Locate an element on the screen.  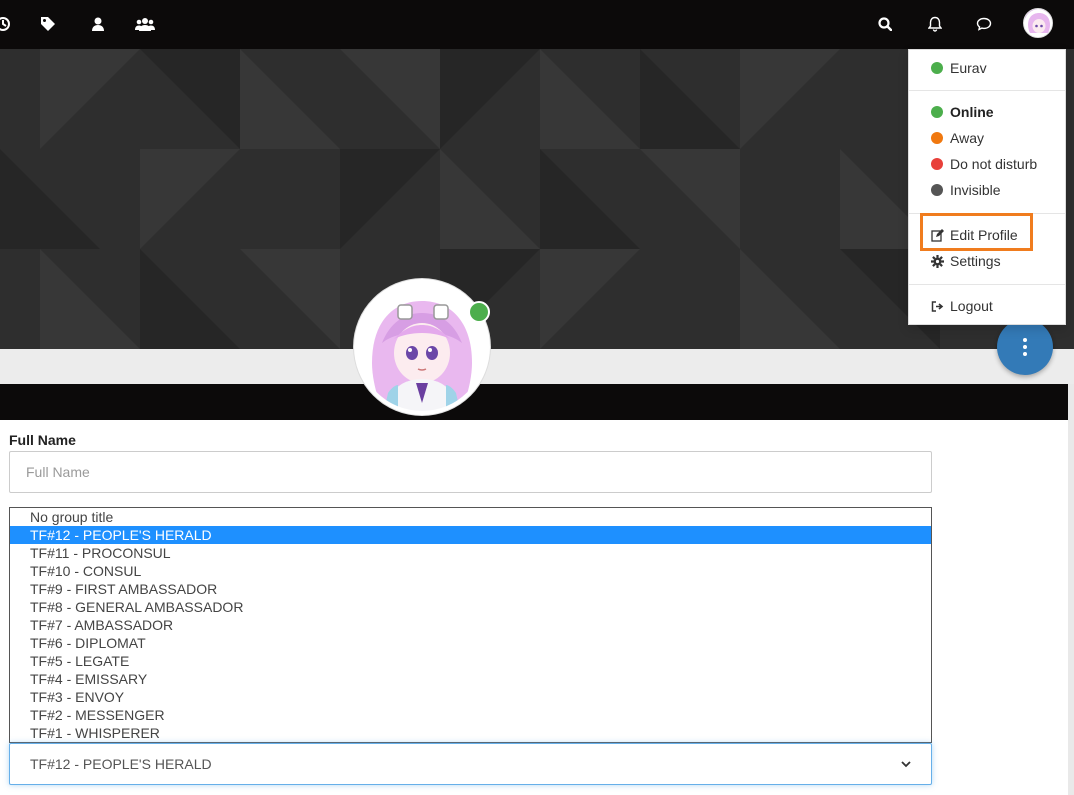
status-invisible: Invisible is located at coordinates (987, 190).